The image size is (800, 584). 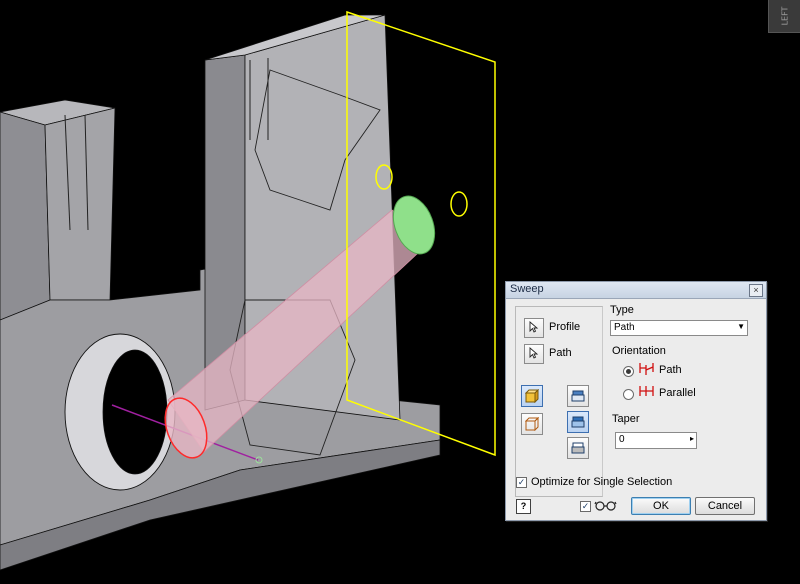 What do you see at coordinates (756, 290) in the screenshot?
I see `close-icon: ×` at bounding box center [756, 290].